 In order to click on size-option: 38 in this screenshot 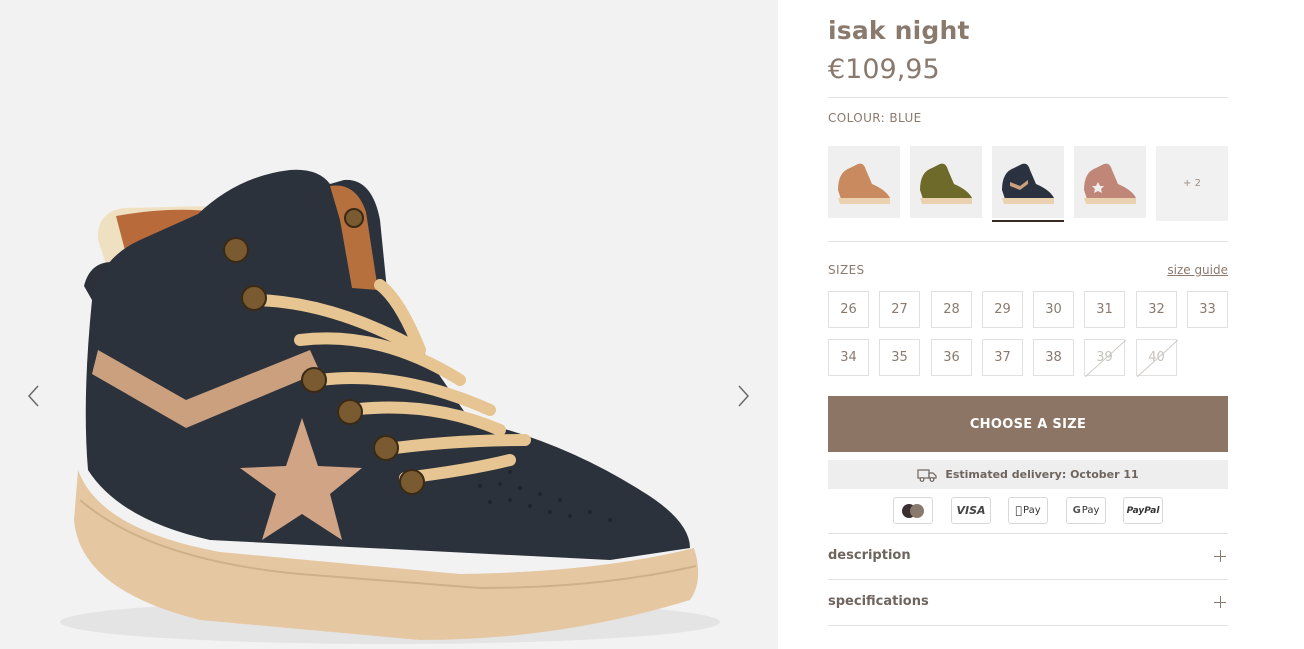, I will do `click(1053, 357)`.